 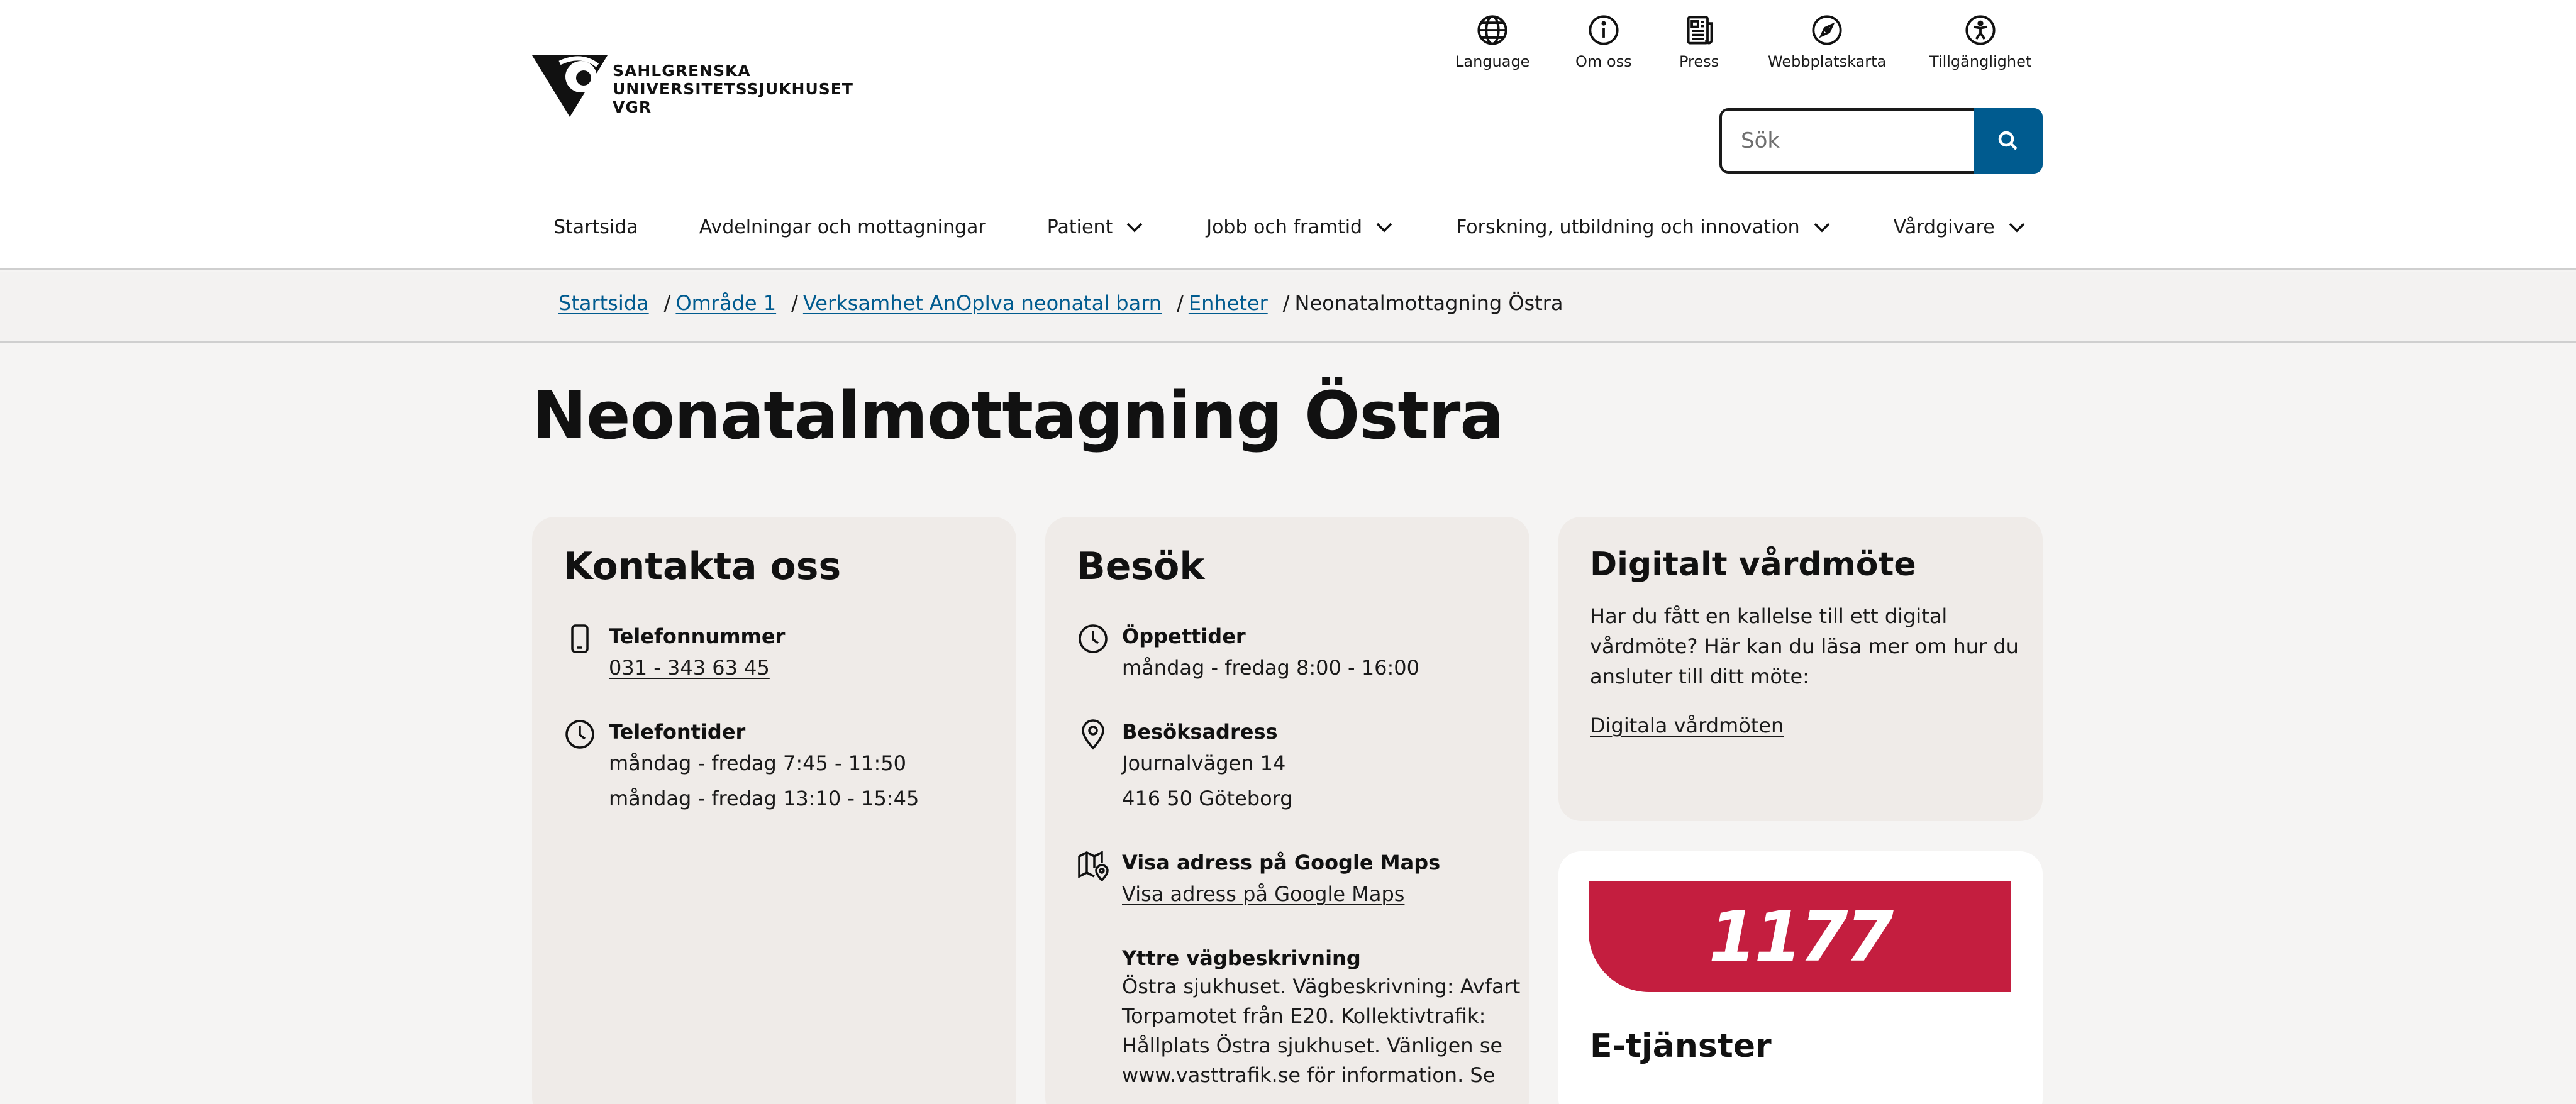 What do you see at coordinates (1096, 227) in the screenshot?
I see `nav-item-patient: Patient` at bounding box center [1096, 227].